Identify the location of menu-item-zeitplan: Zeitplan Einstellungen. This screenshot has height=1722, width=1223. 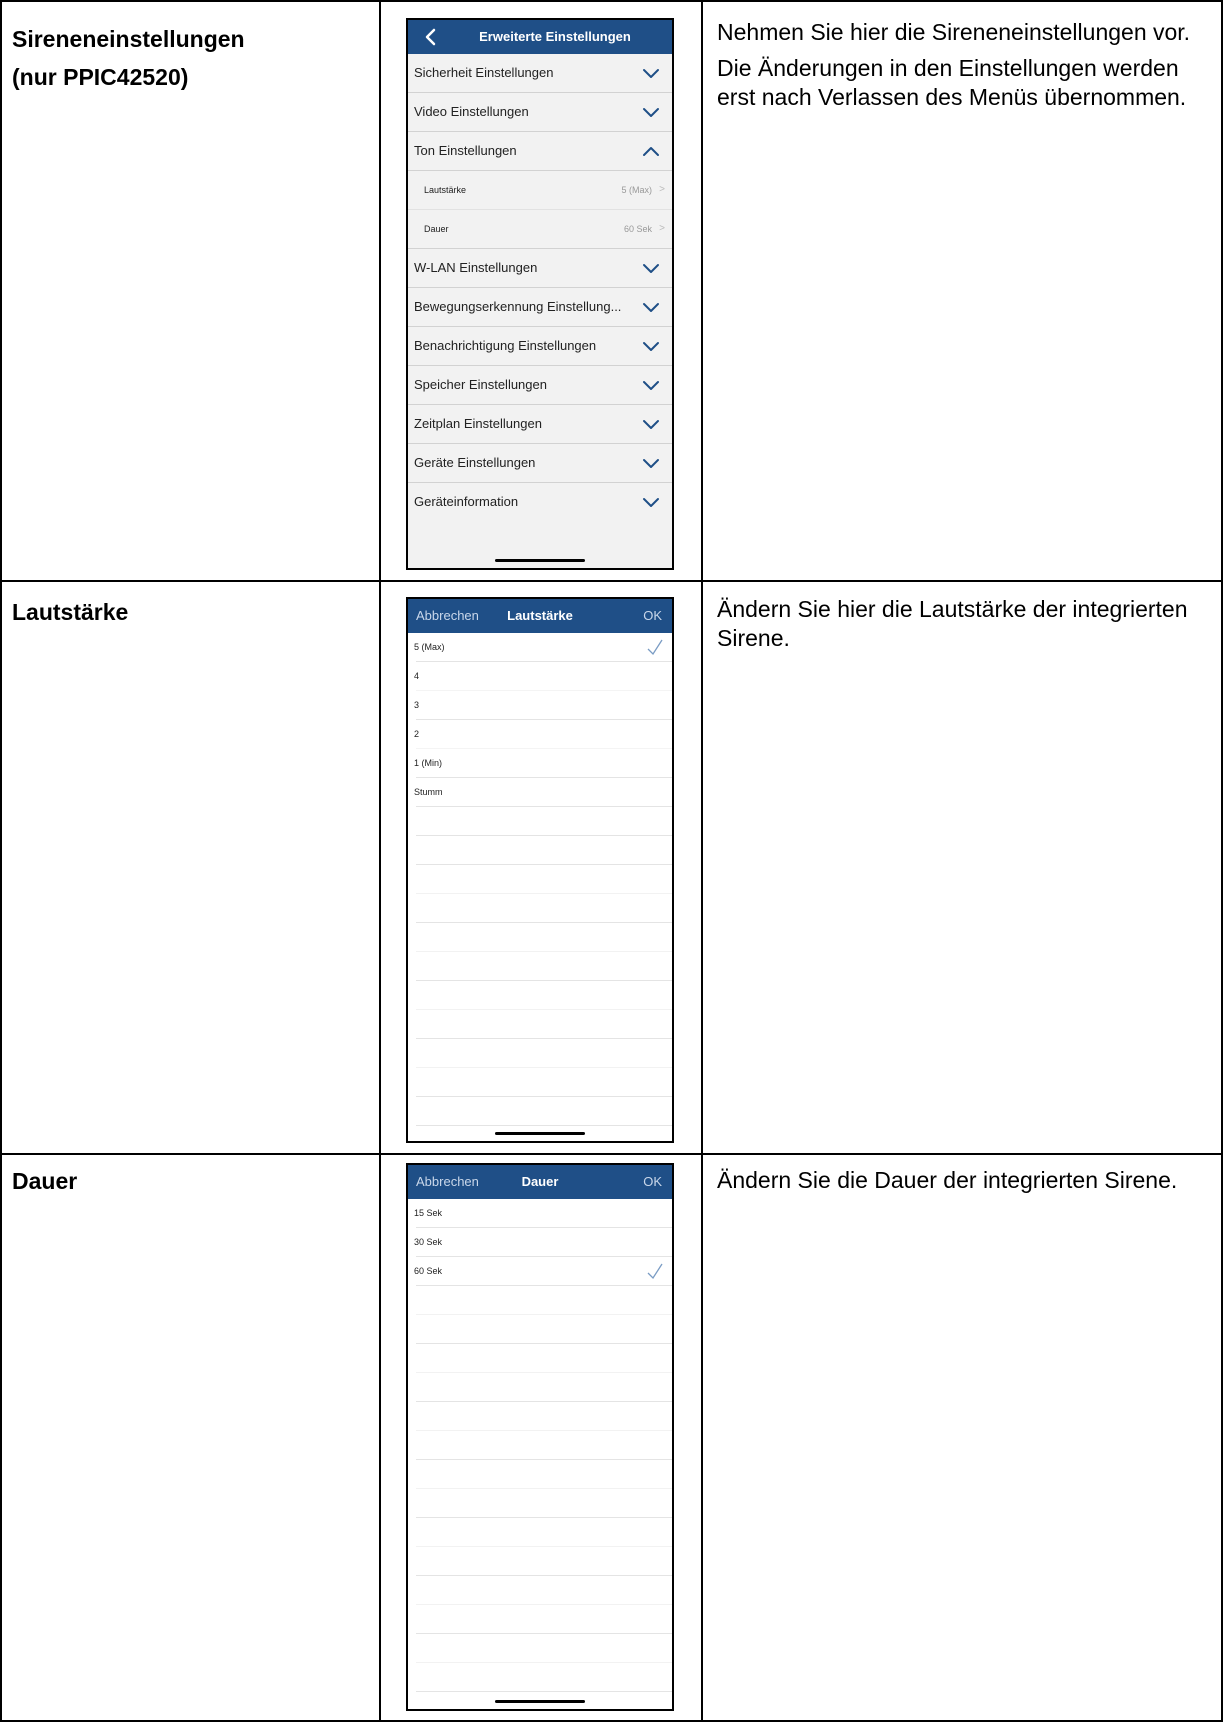
(540, 424).